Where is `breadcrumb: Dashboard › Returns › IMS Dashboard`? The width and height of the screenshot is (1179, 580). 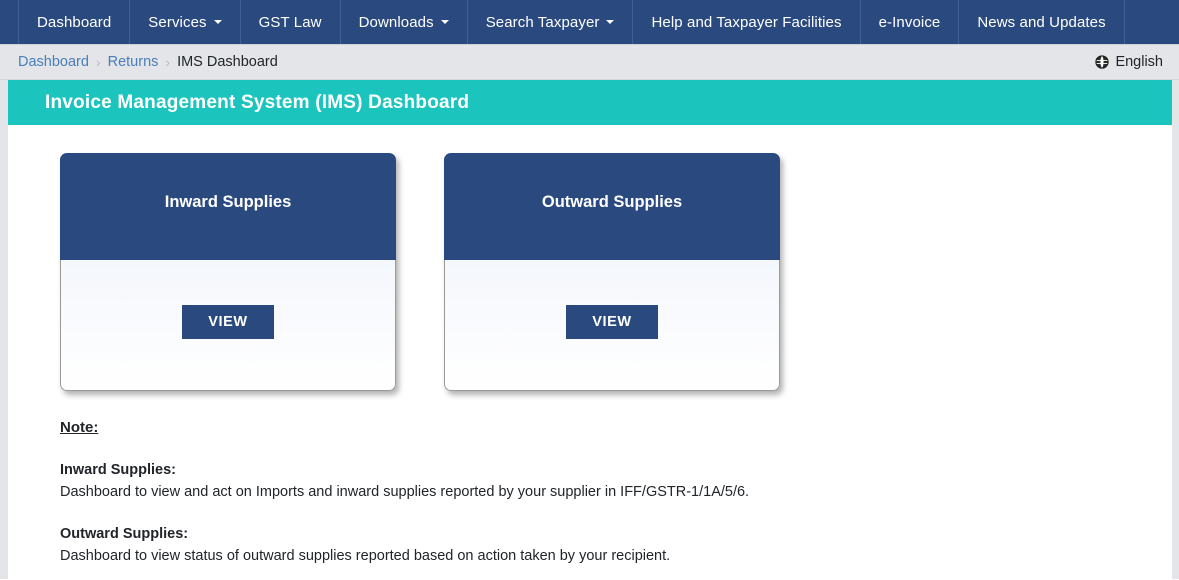
breadcrumb: Dashboard › Returns › IMS Dashboard is located at coordinates (148, 62).